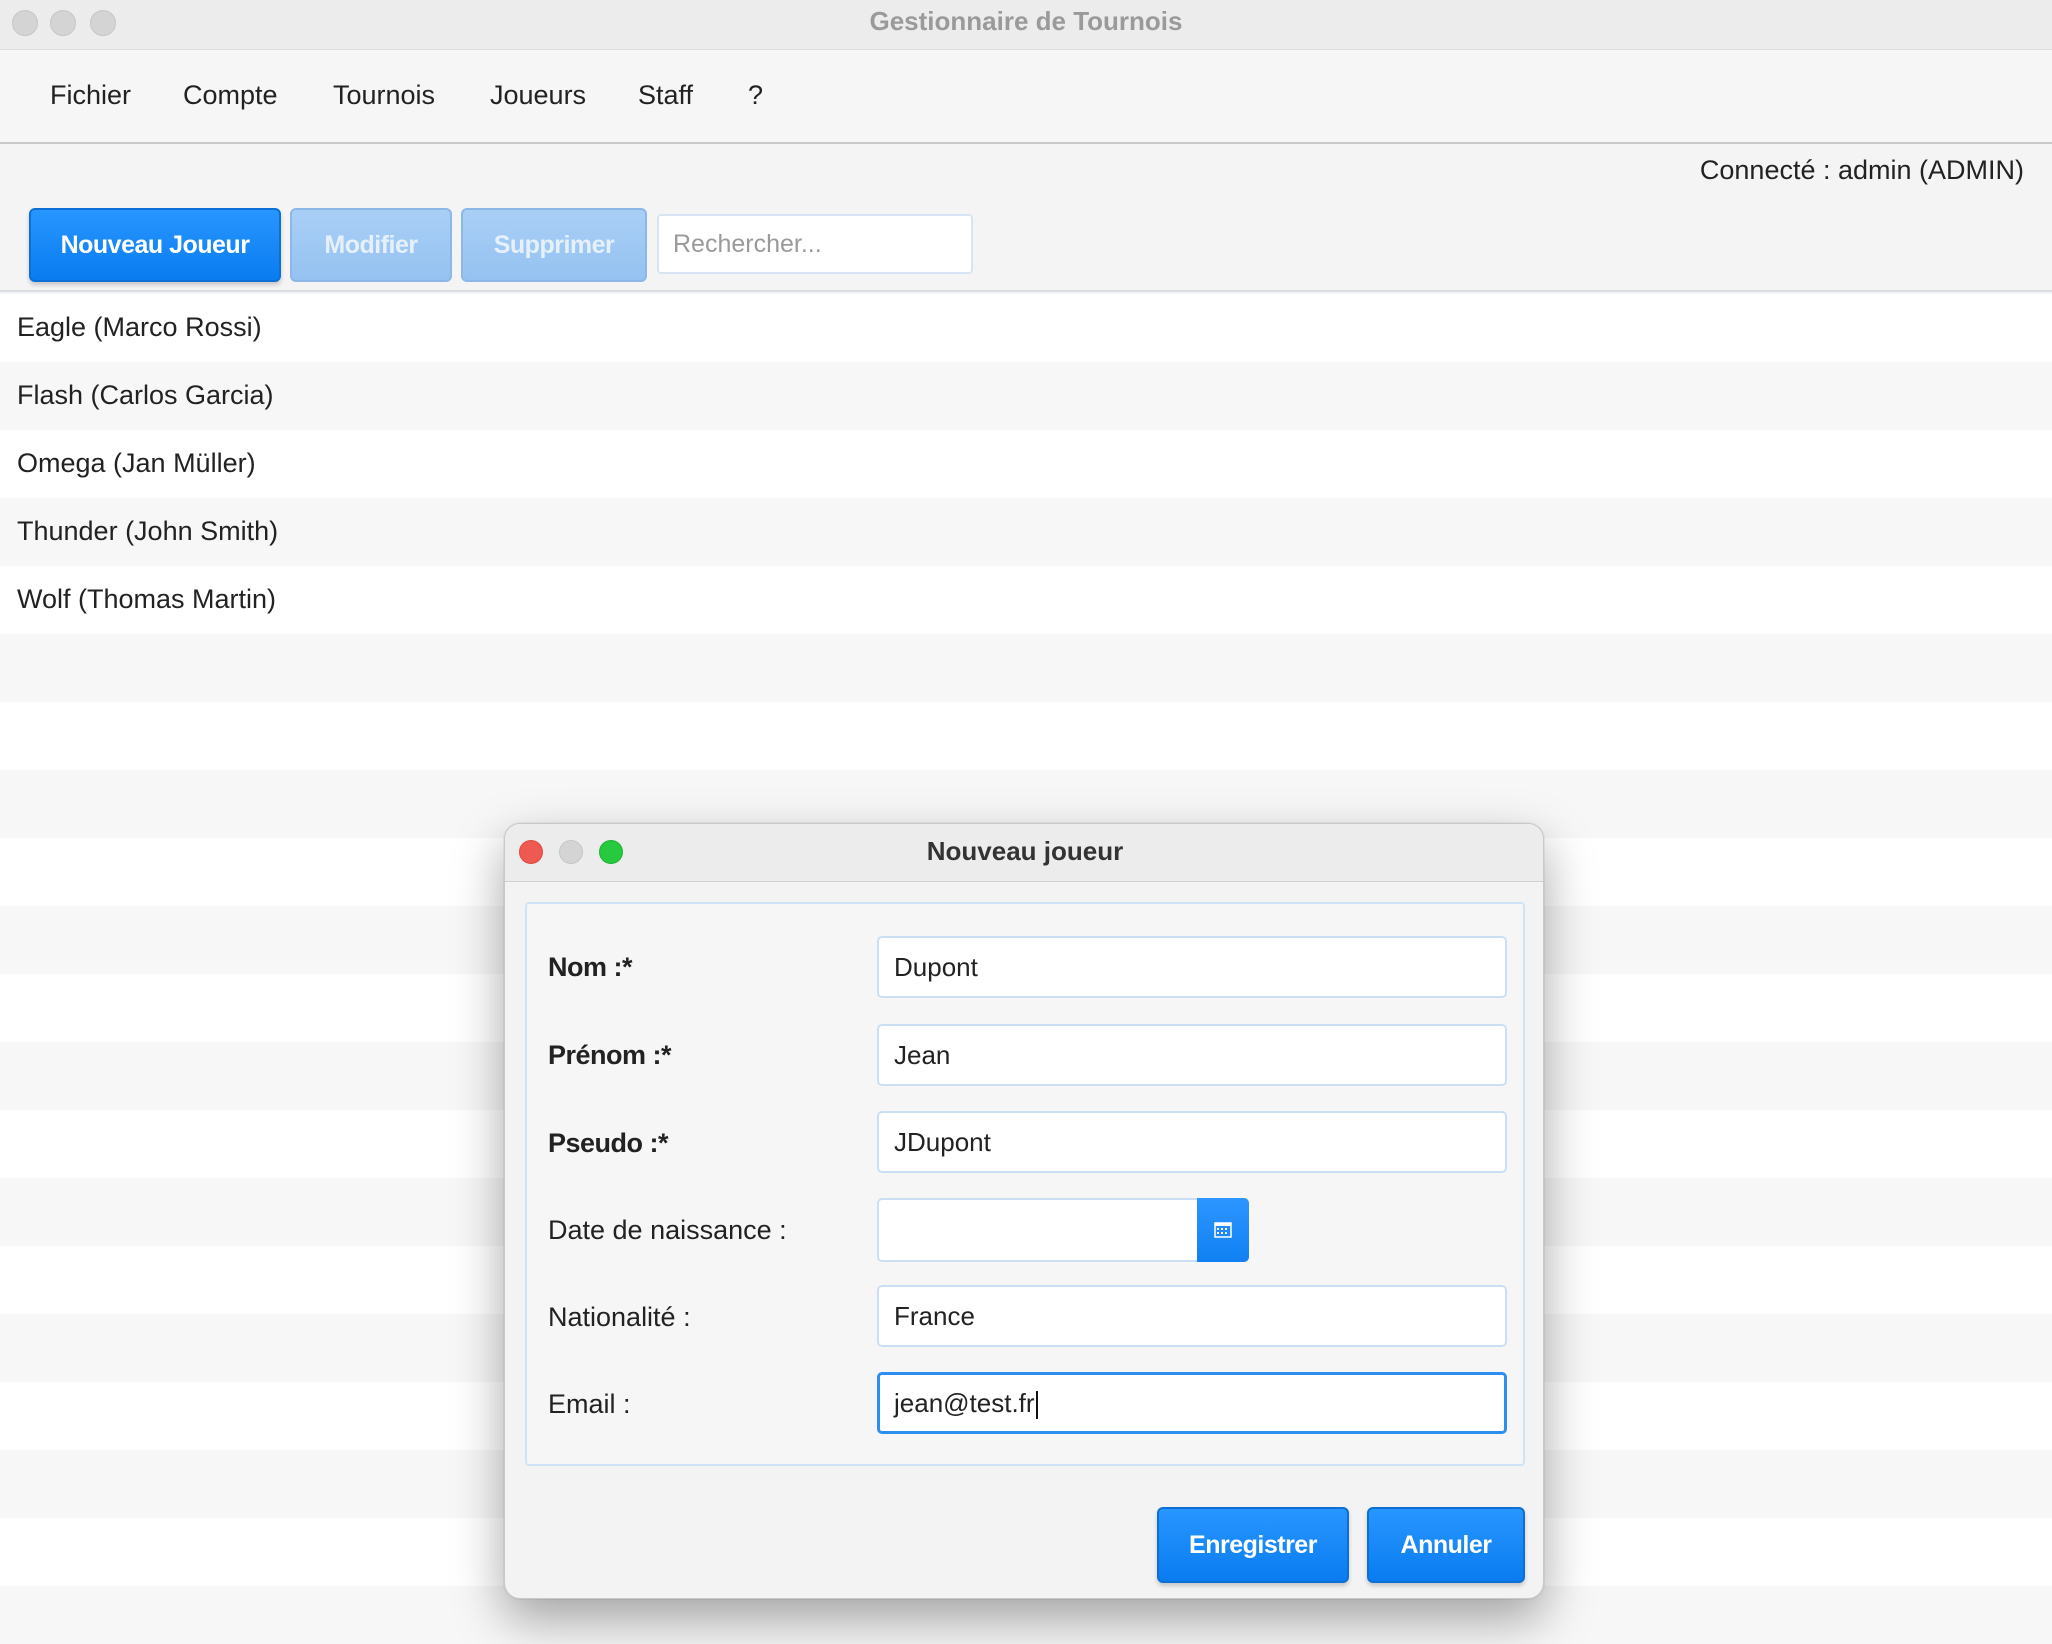 This screenshot has width=2052, height=1644. I want to click on list-item: Omega (Jan Müller), so click(1026, 464).